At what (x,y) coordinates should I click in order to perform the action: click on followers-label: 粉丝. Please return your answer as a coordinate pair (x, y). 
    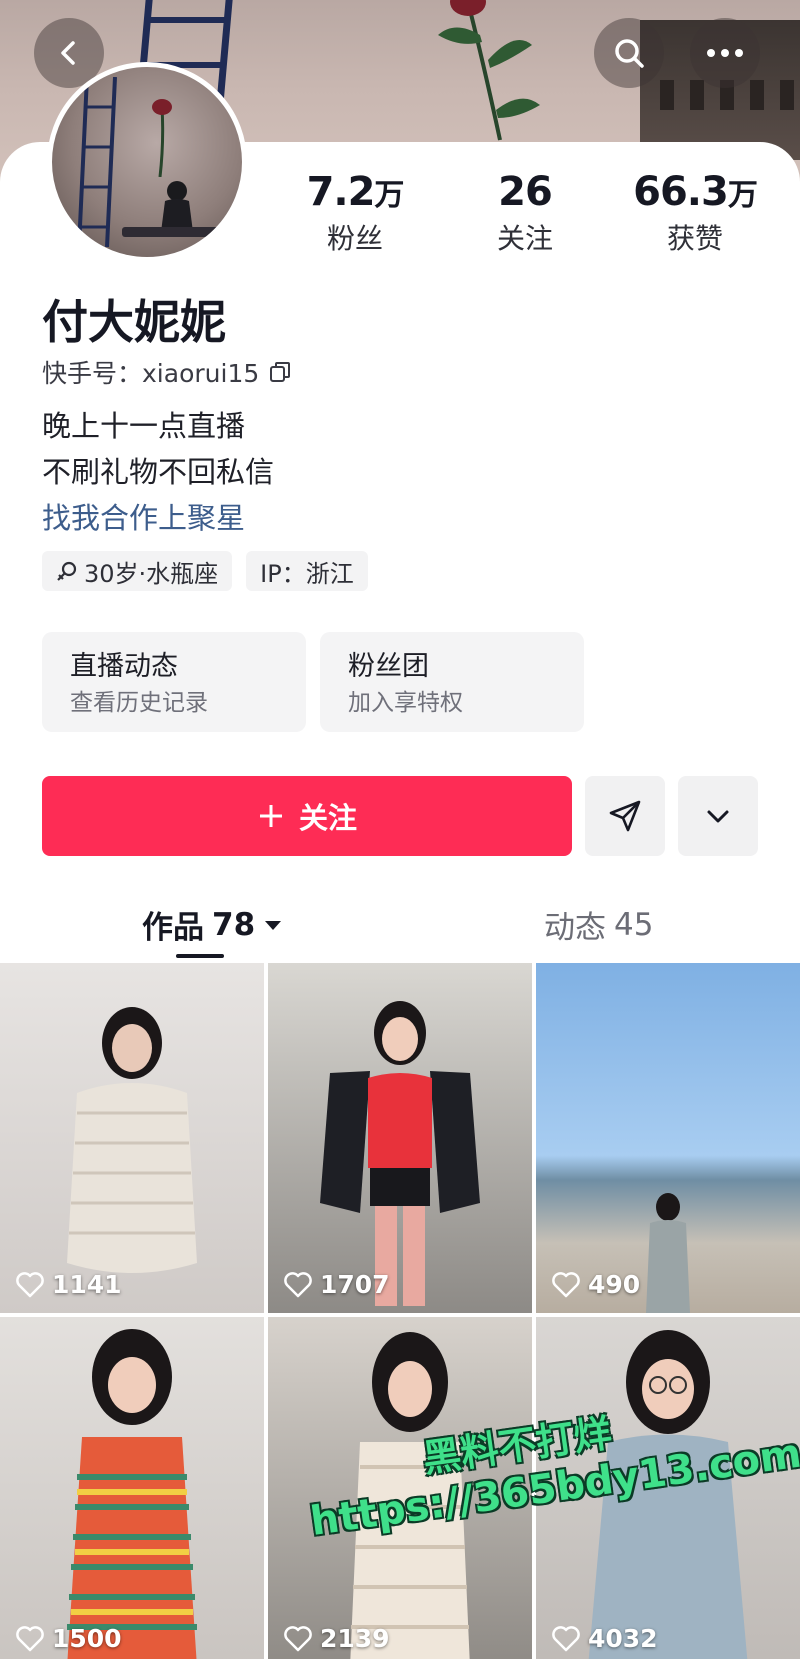
    Looking at the image, I should click on (354, 238).